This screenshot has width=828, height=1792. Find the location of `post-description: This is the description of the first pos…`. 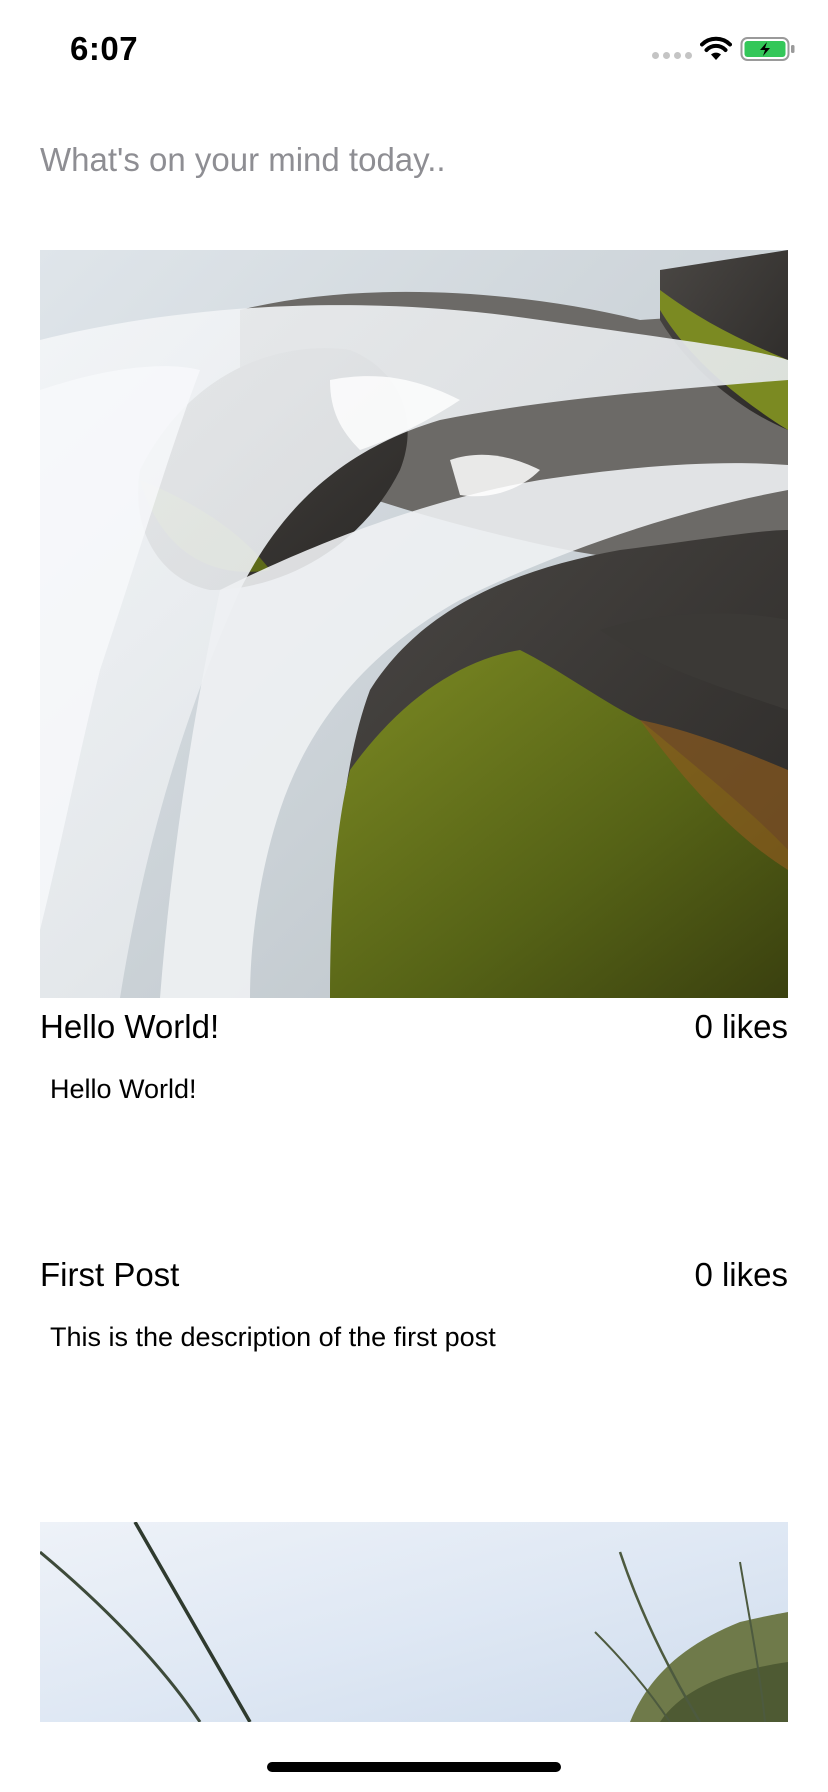

post-description: This is the description of the first pos… is located at coordinates (273, 1337).